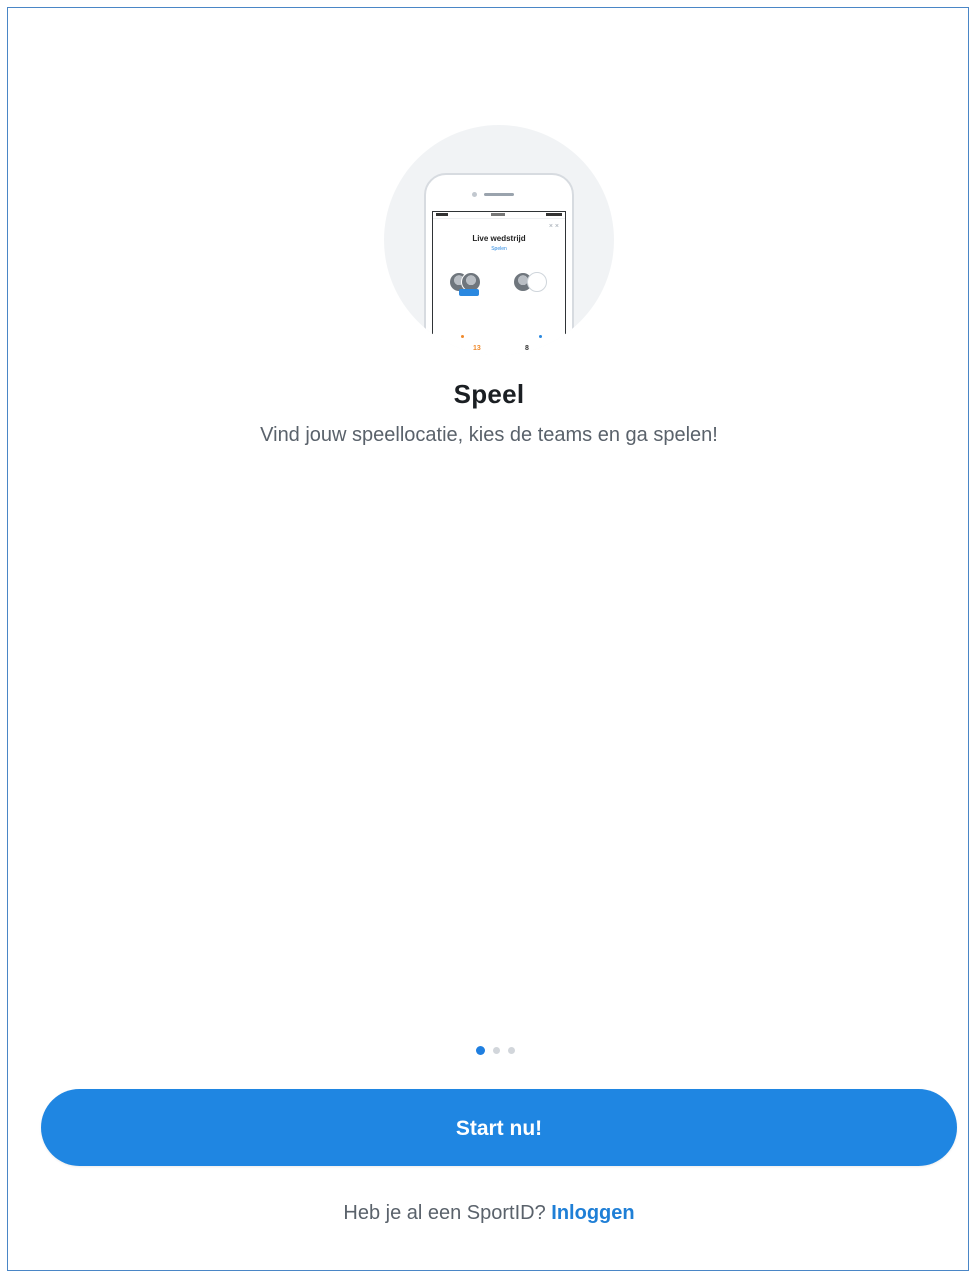  I want to click on phone-mockup: × × Live wedstrijd Spelen 13 8, so click(499, 264).